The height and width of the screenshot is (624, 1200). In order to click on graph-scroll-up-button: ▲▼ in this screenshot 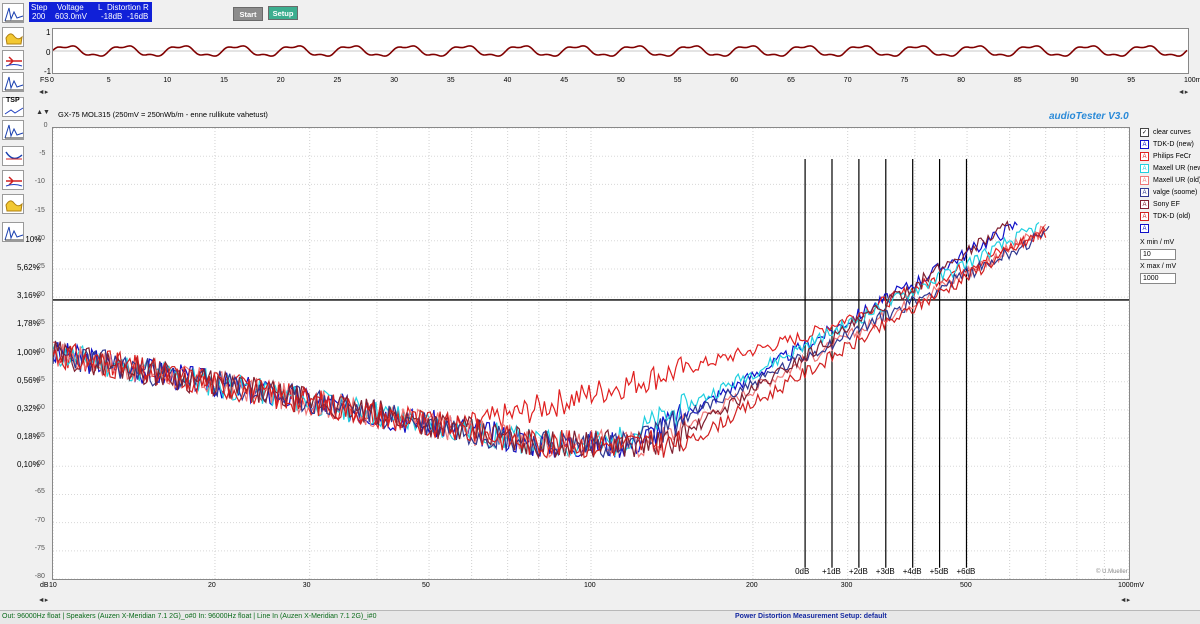, I will do `click(43, 113)`.